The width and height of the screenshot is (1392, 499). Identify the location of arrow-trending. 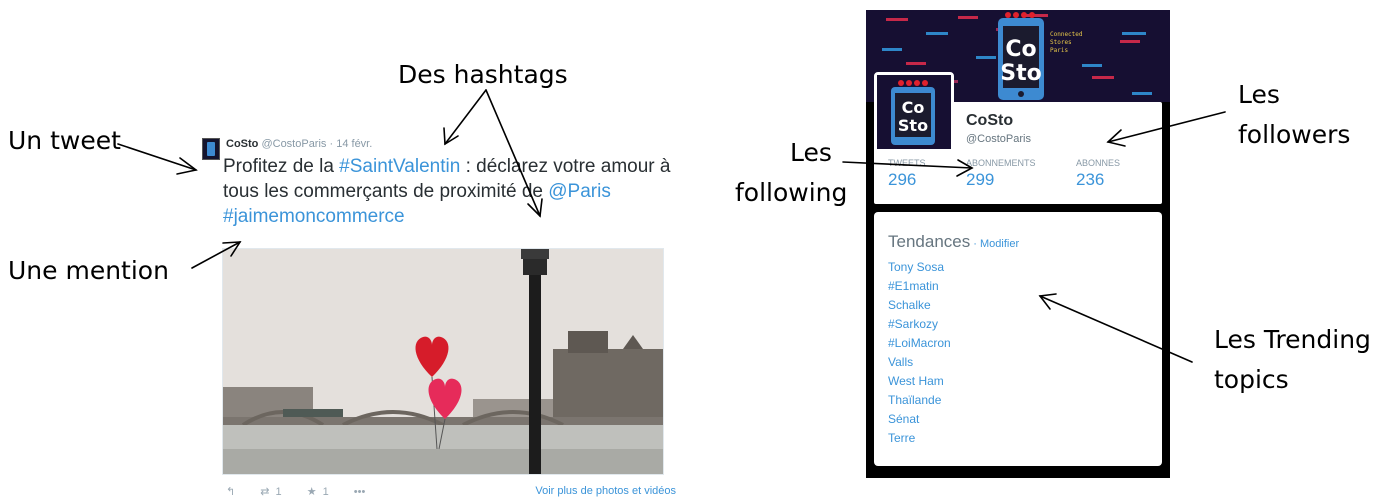
(1116, 329).